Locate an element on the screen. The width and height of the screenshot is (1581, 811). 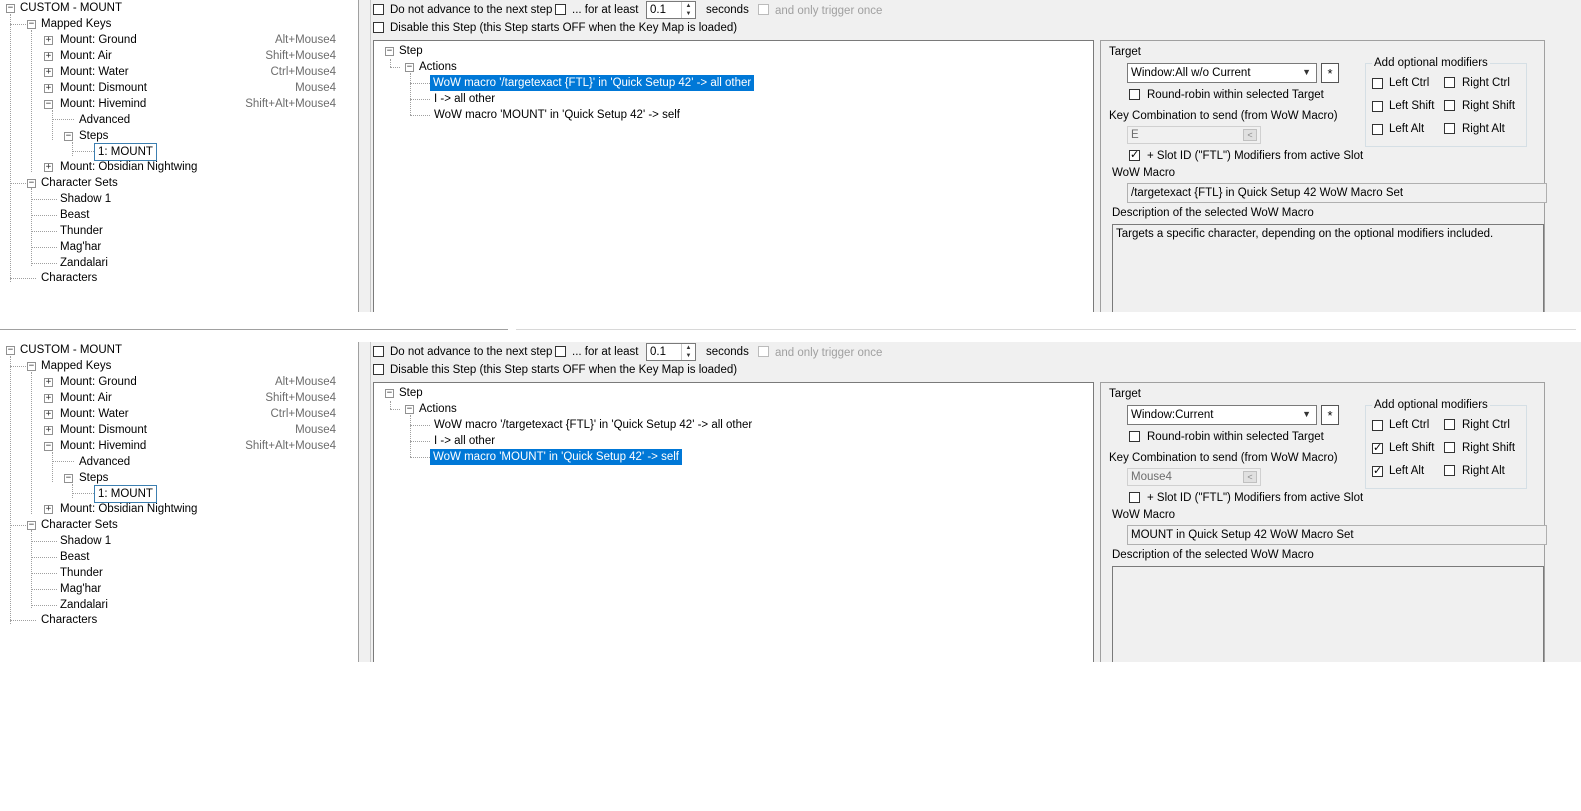
left-alt-checkbox is located at coordinates (1377, 470).